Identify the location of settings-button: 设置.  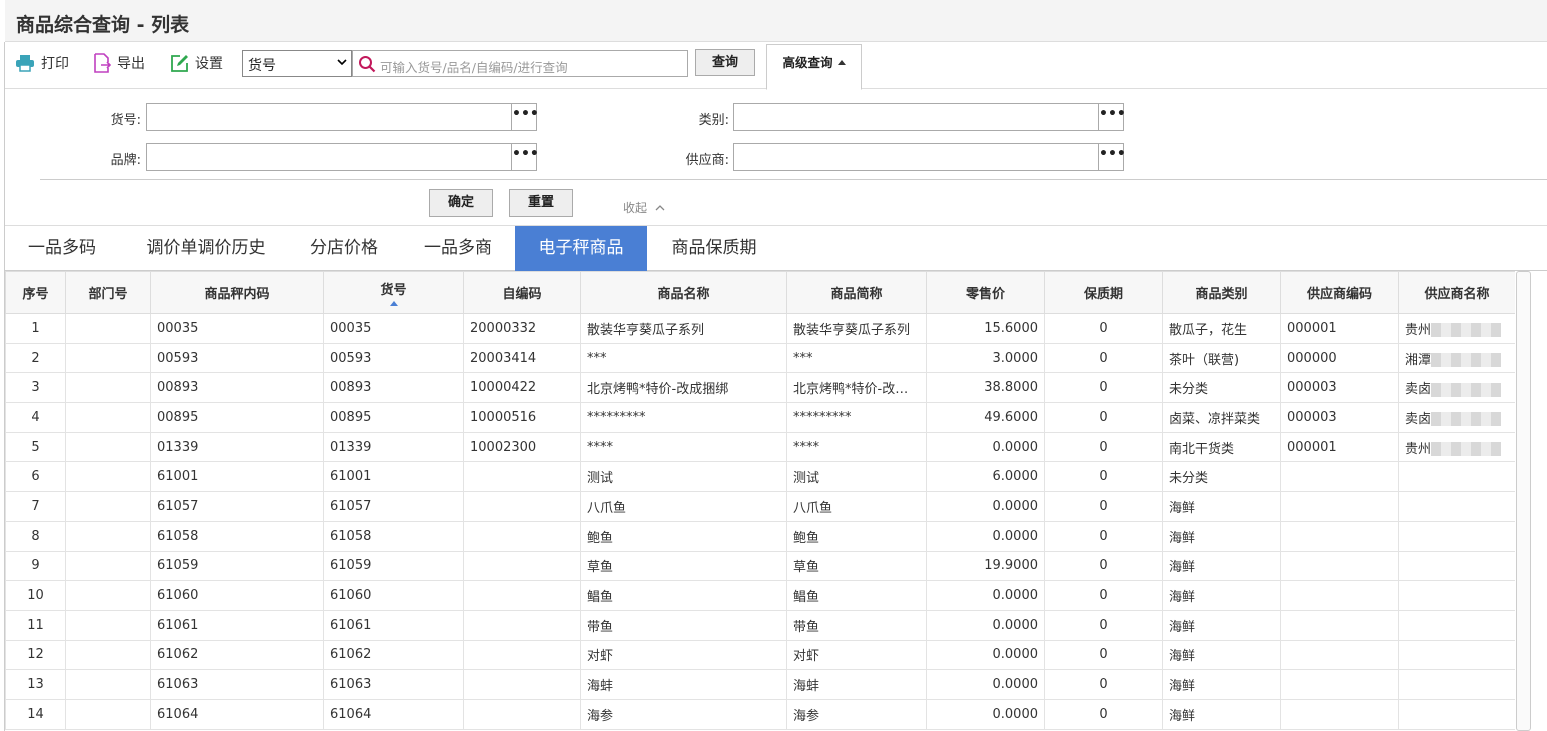
(196, 63).